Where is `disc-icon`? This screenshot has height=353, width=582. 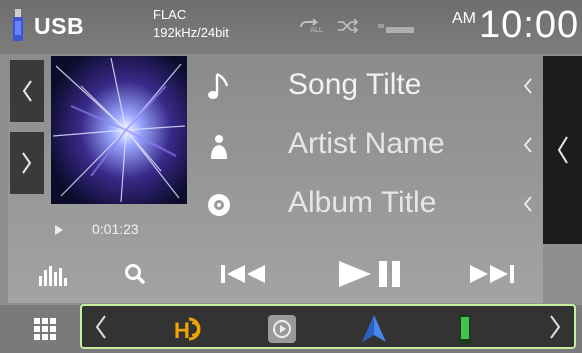 disc-icon is located at coordinates (219, 205).